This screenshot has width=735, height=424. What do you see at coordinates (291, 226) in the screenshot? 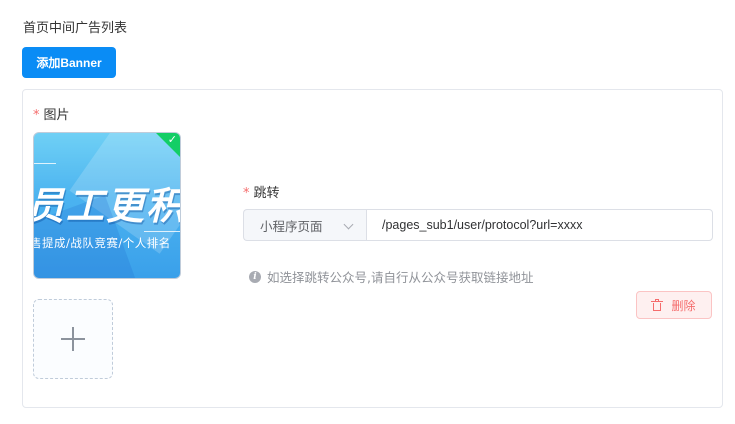
I see `jump-type-value: 小程序页面` at bounding box center [291, 226].